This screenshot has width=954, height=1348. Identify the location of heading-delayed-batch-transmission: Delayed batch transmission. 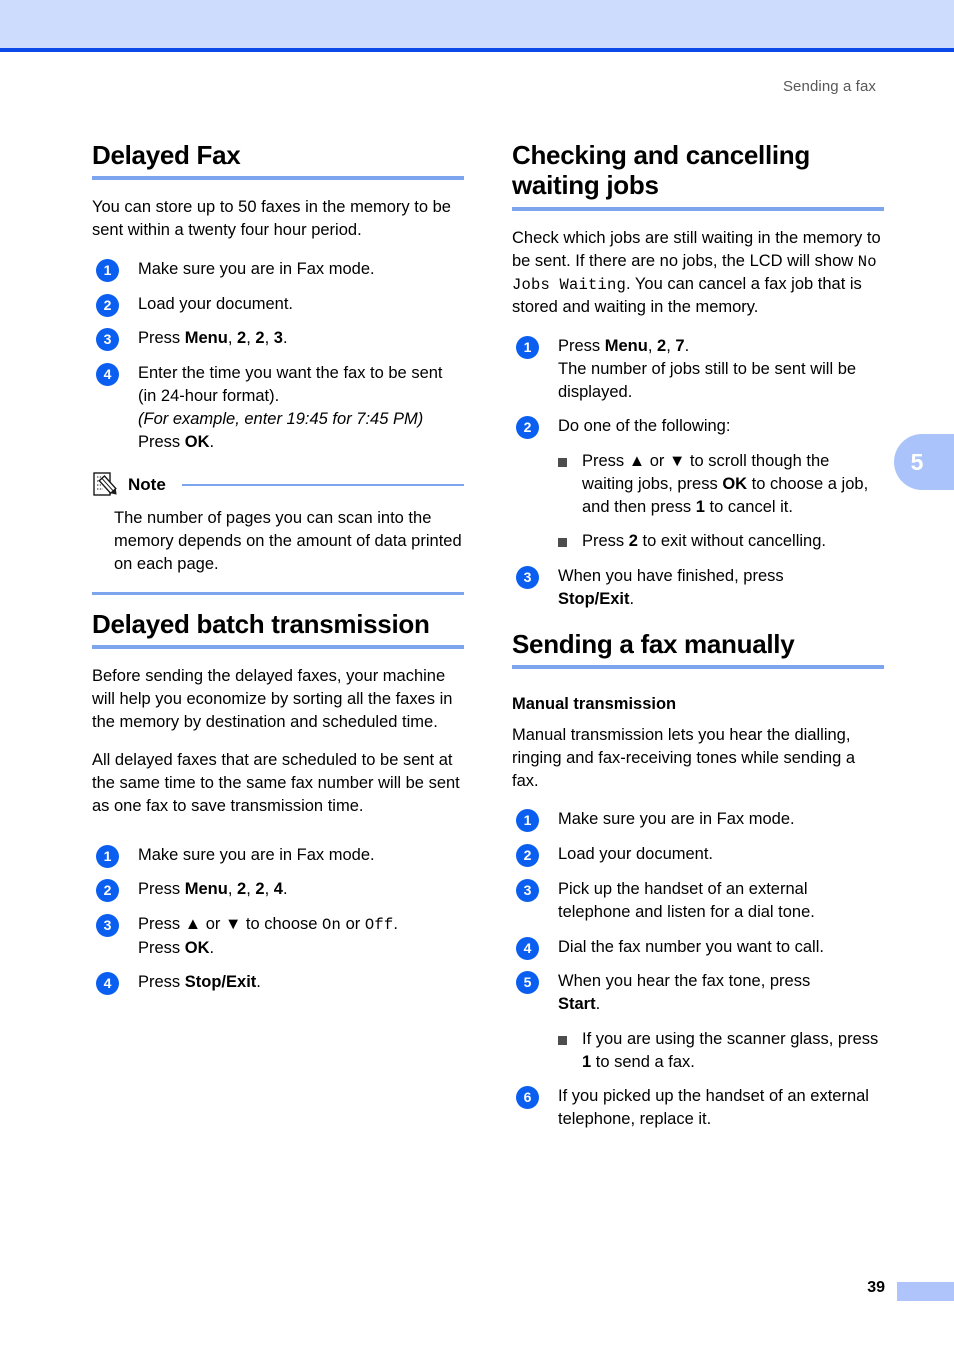
(261, 623).